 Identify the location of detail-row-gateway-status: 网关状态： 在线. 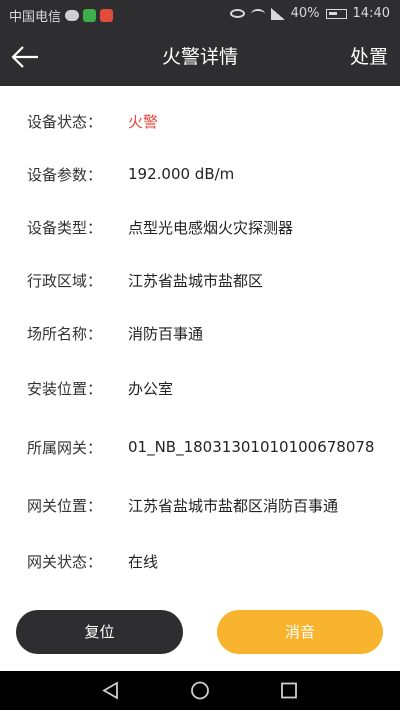
(200, 561).